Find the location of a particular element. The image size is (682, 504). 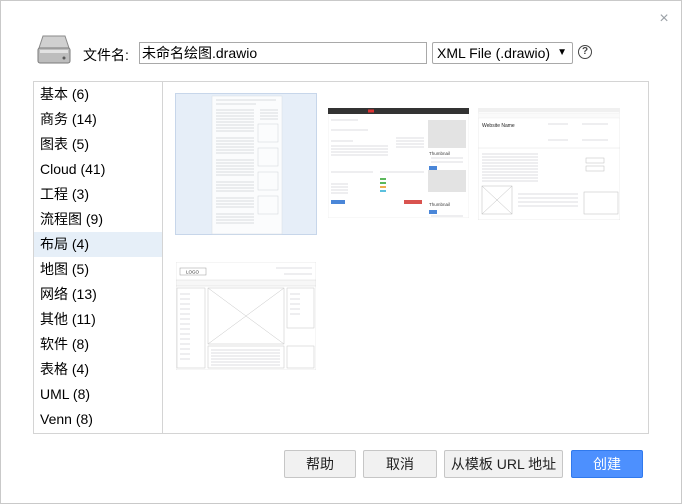

category-item: 流程图 (9) is located at coordinates (98, 219).